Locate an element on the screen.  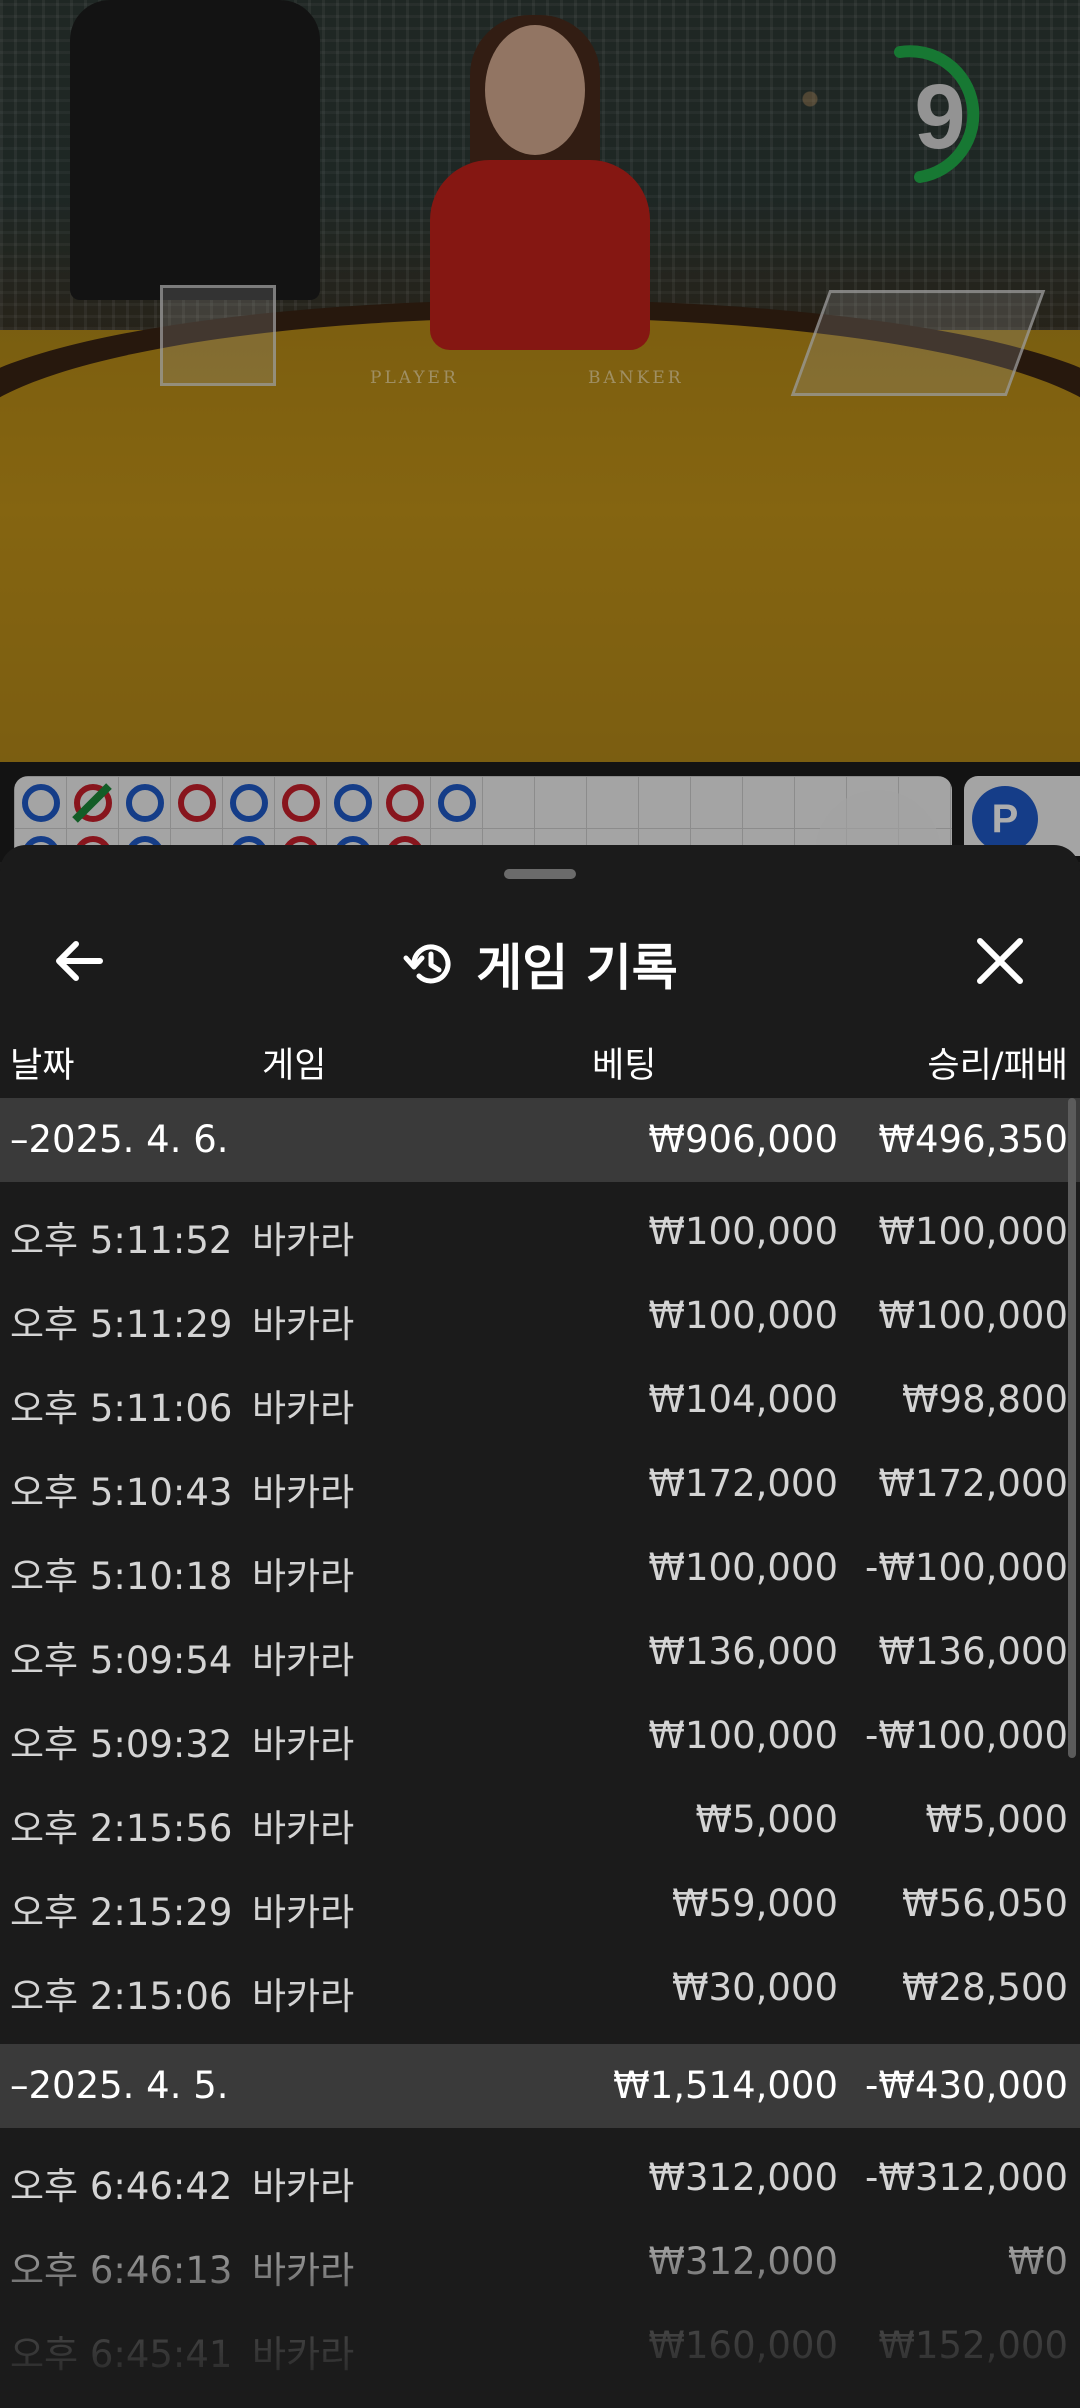
group-bet-total: ₩1,514,000 is located at coordinates (725, 2085).